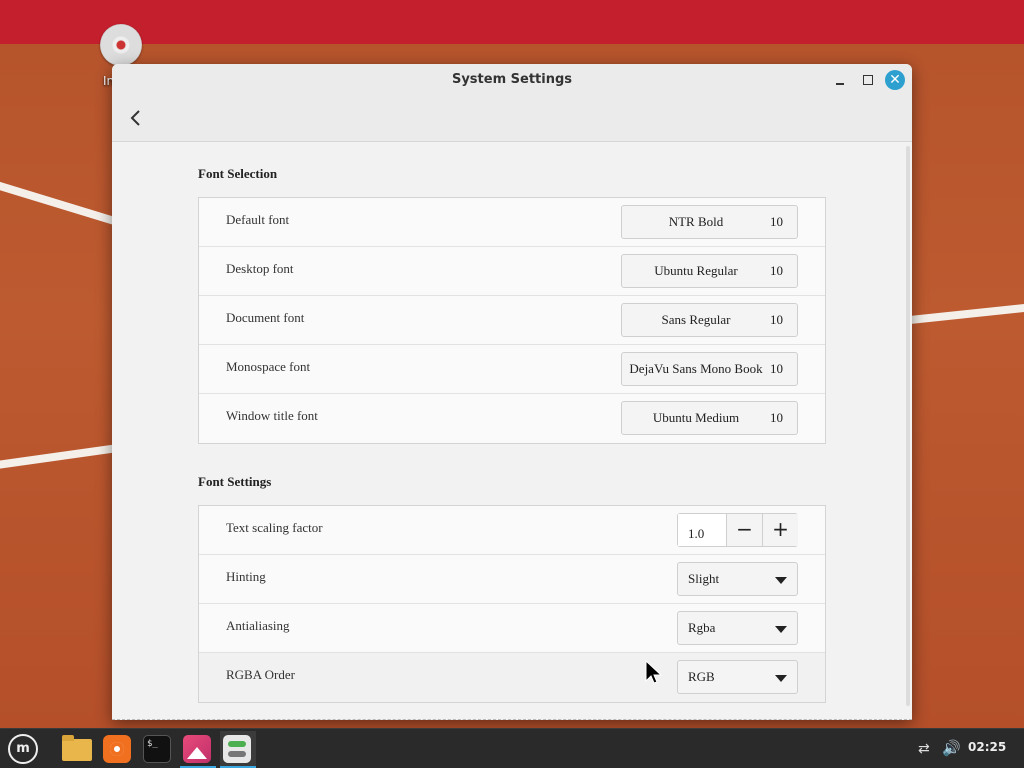  Describe the element at coordinates (512, 579) in the screenshot. I see `hinting-row: Hinting Slight` at that location.